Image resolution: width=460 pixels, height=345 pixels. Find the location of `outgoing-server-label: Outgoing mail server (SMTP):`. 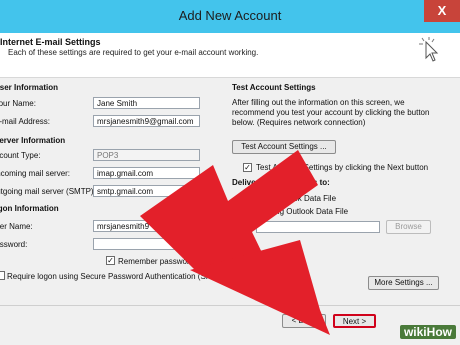

outgoing-server-label: Outgoing mail server (SMTP): is located at coordinates (48, 191).